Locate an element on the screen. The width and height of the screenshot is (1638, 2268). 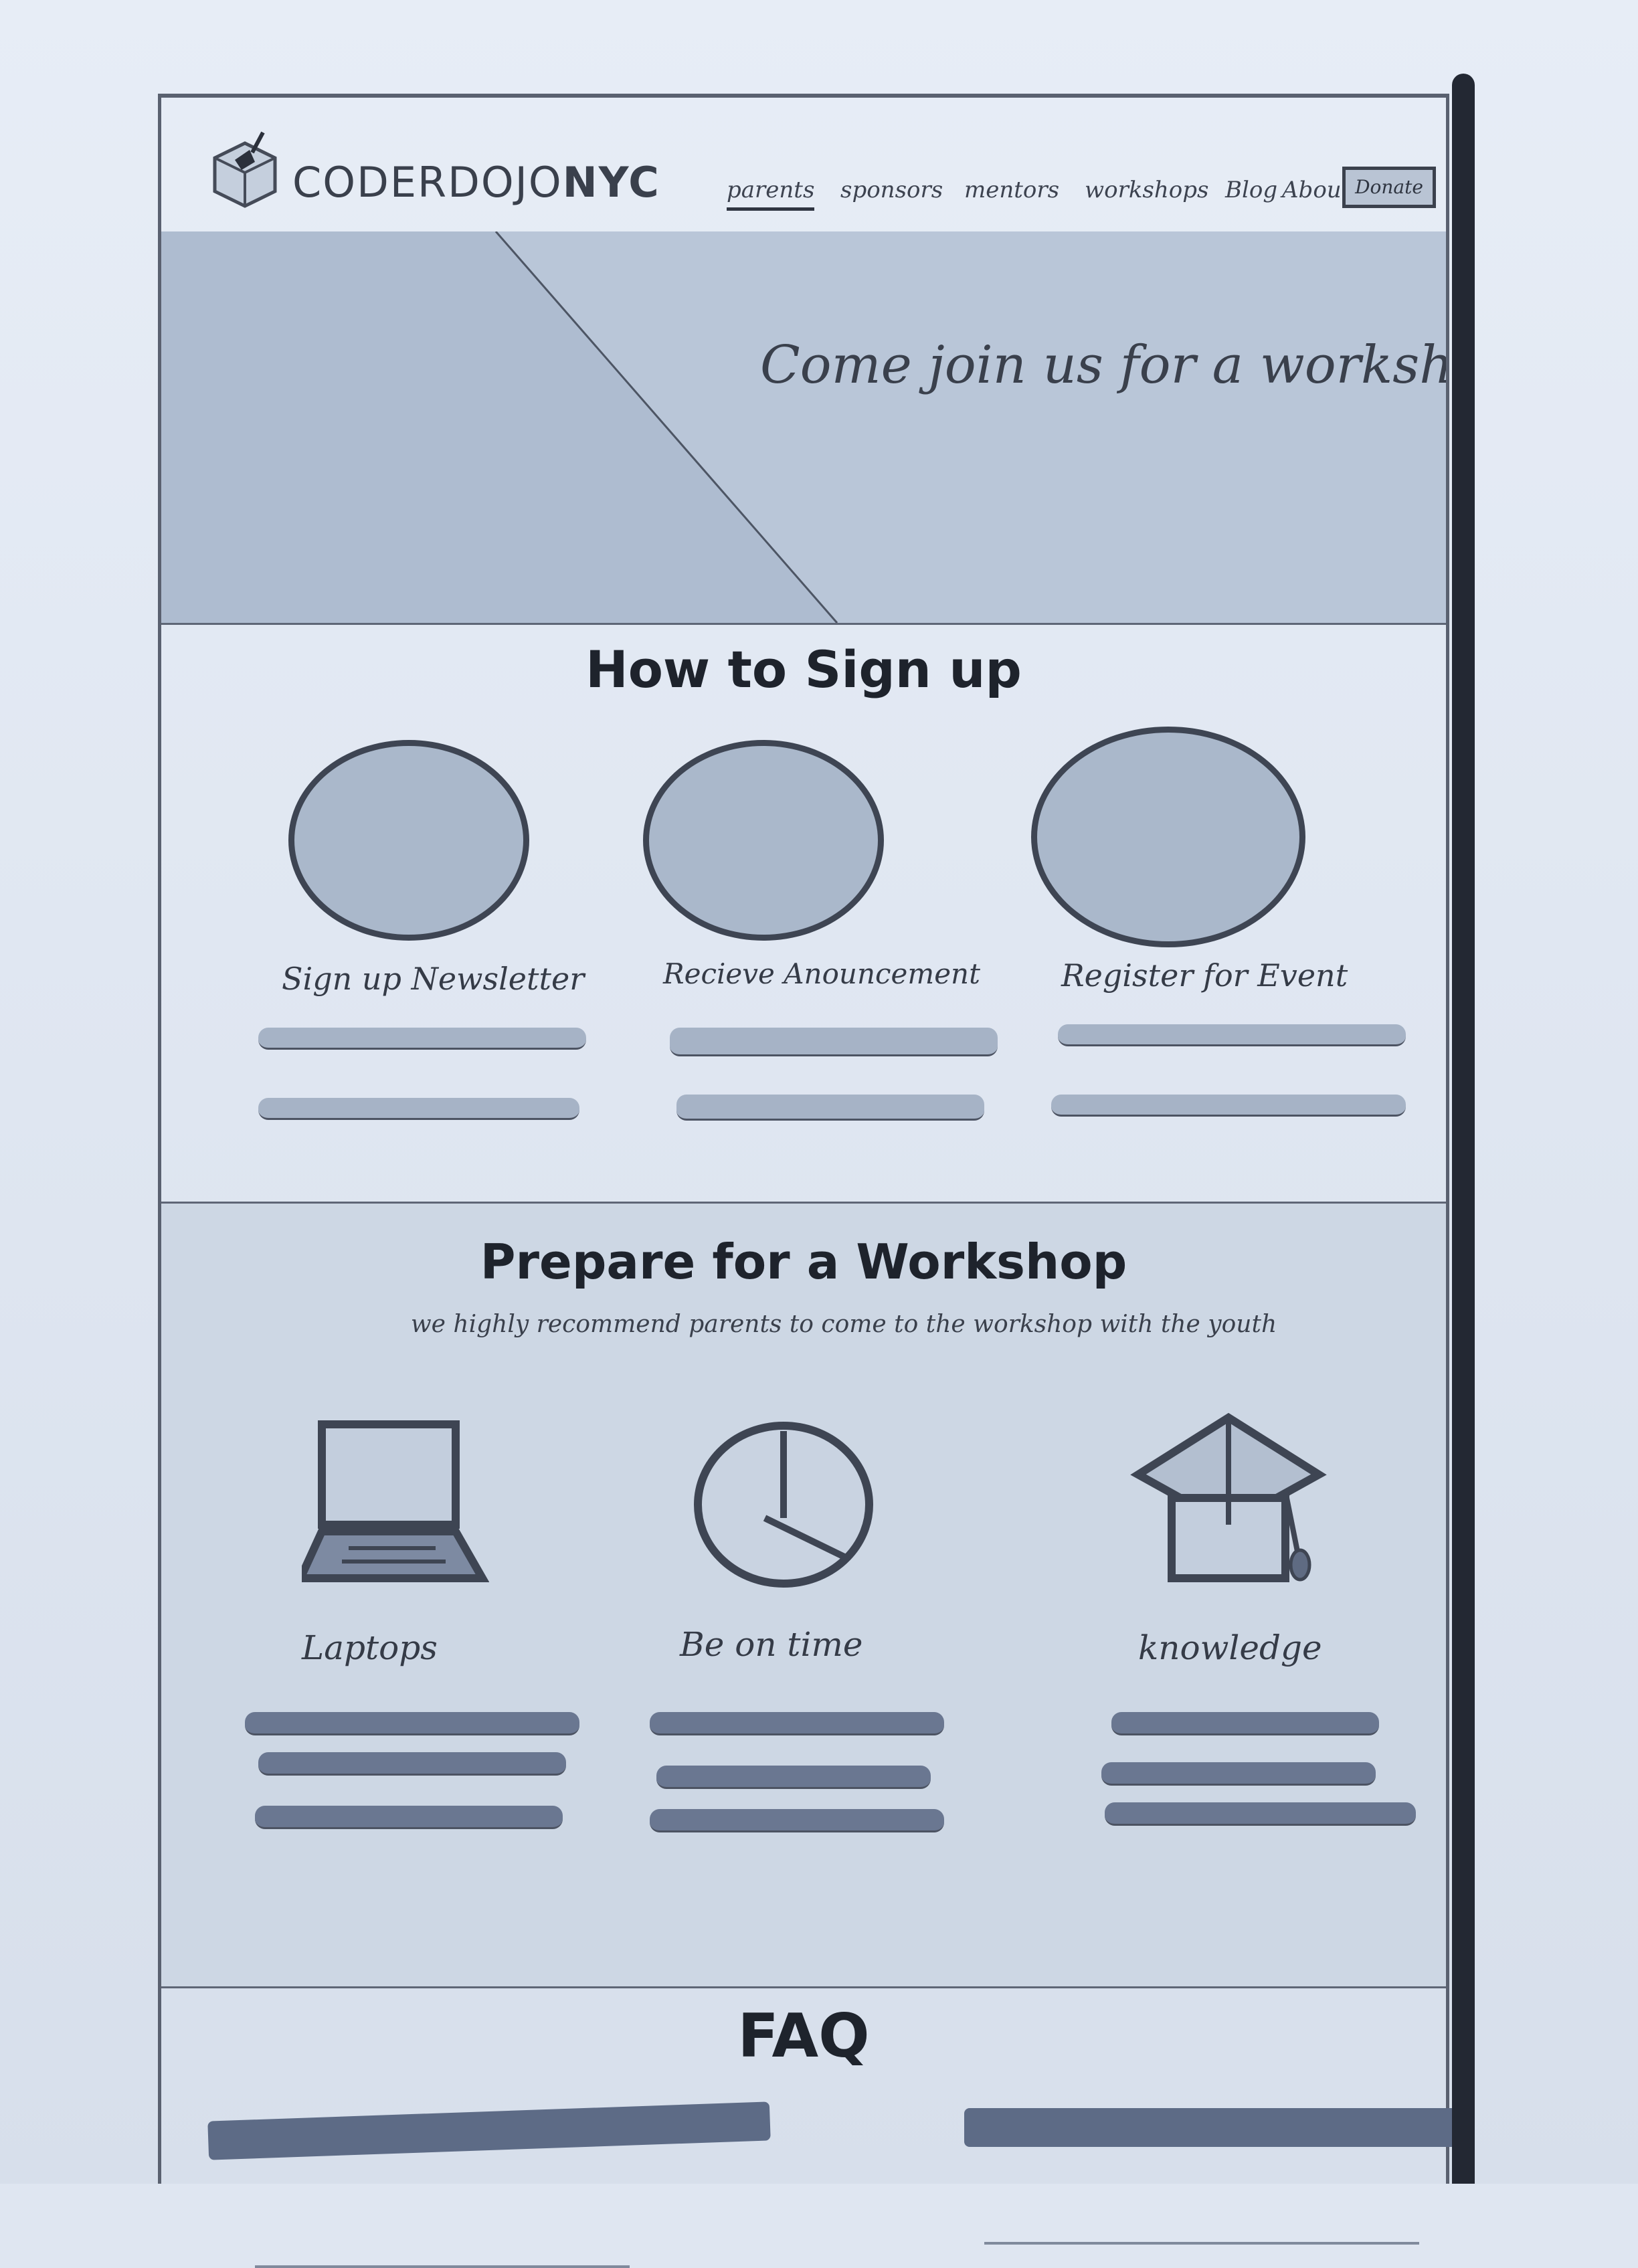
nav-item-about: About is located at coordinates (1316, 190).